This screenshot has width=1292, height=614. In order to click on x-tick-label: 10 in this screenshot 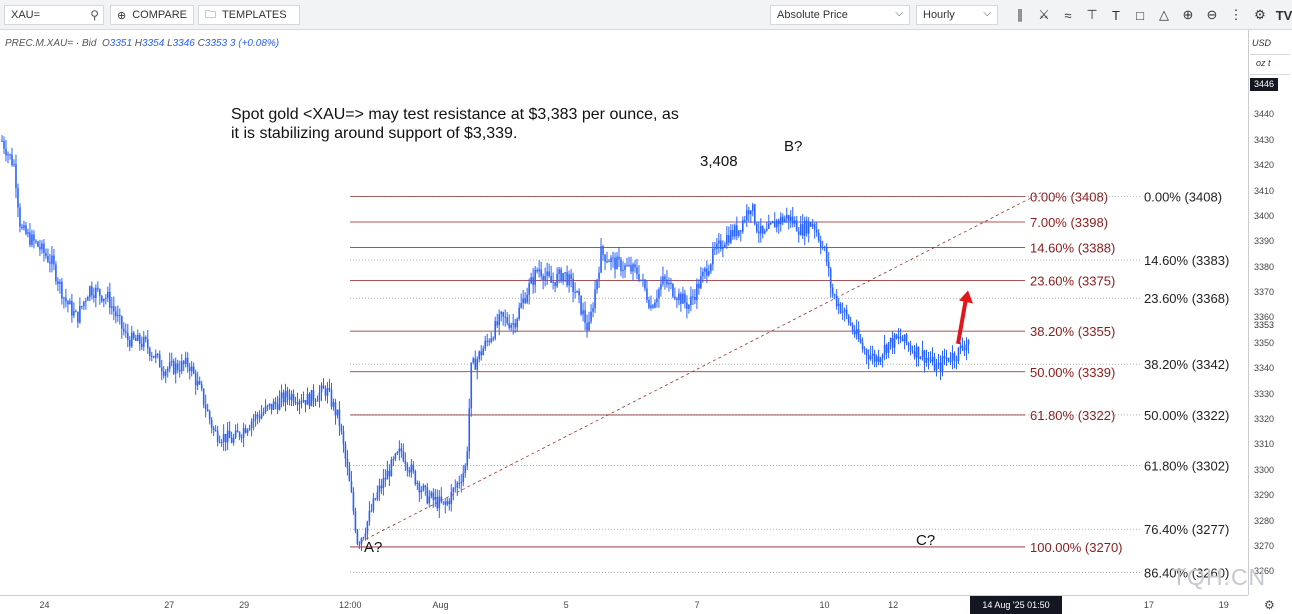, I will do `click(824, 605)`.